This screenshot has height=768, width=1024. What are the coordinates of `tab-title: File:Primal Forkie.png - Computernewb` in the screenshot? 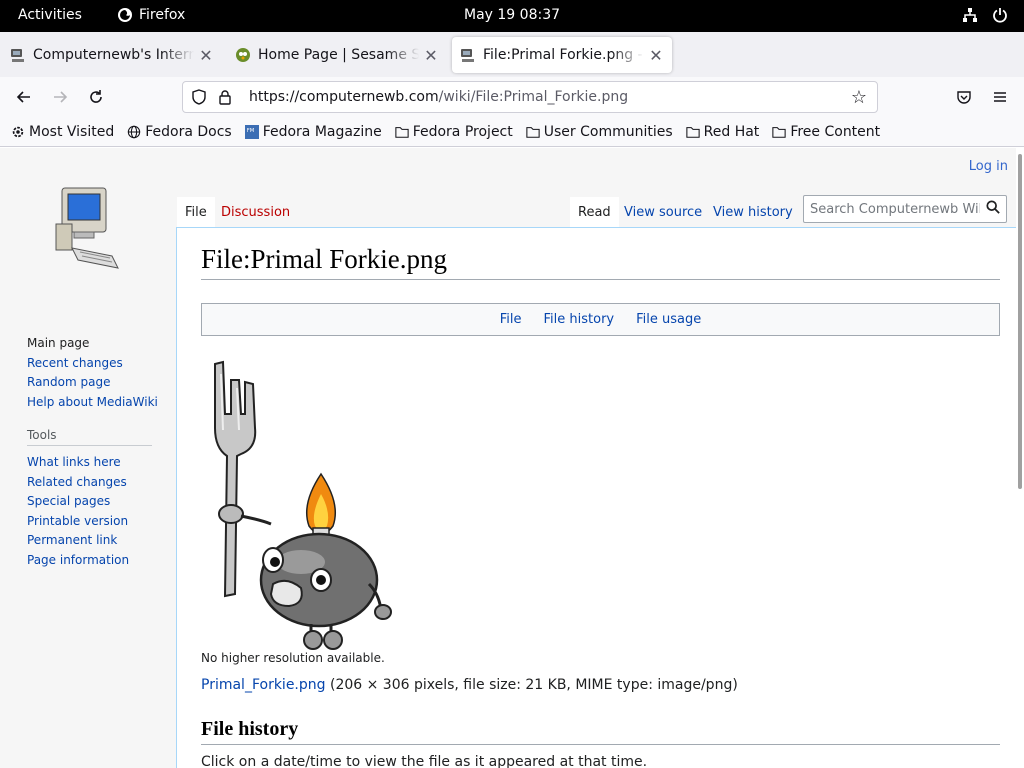 It's located at (563, 55).